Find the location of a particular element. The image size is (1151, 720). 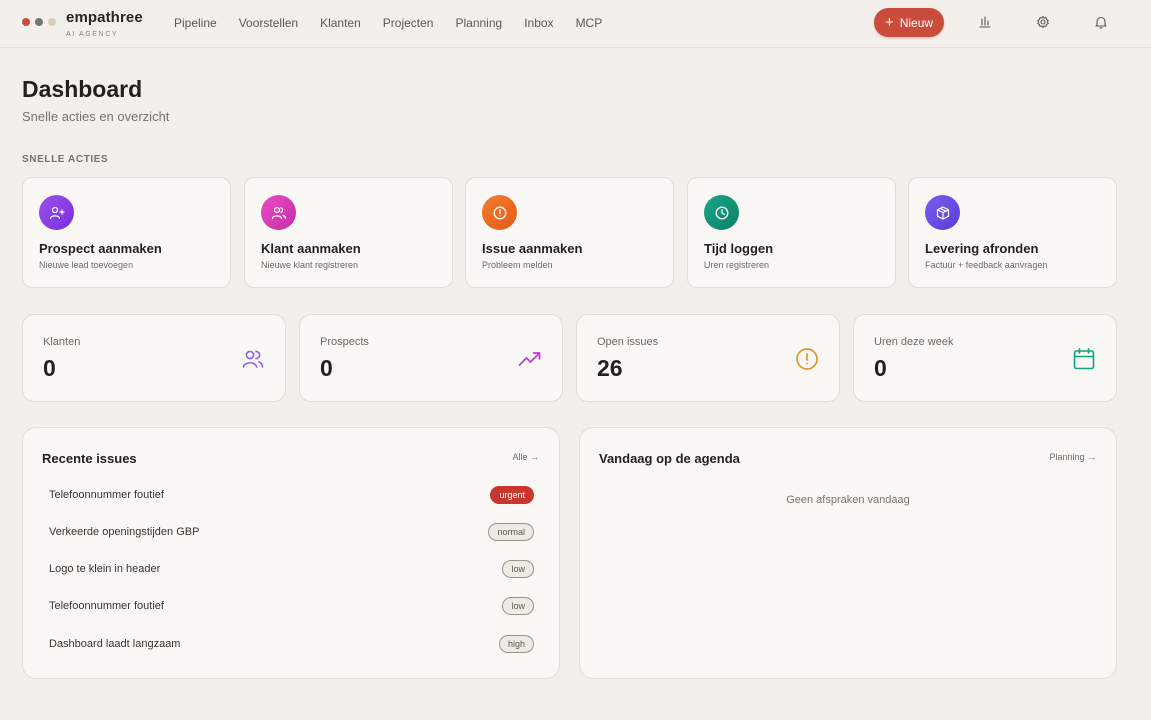

stat-card-open-issues: Open issues 26 is located at coordinates (708, 358).